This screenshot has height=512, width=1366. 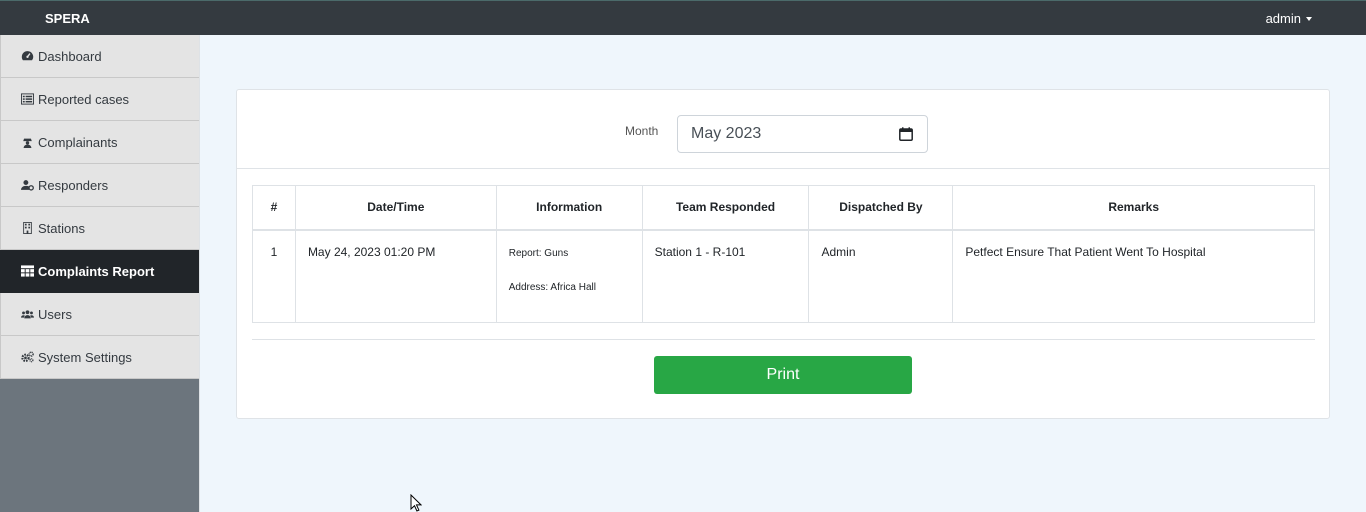 What do you see at coordinates (783, 339) in the screenshot?
I see `divider` at bounding box center [783, 339].